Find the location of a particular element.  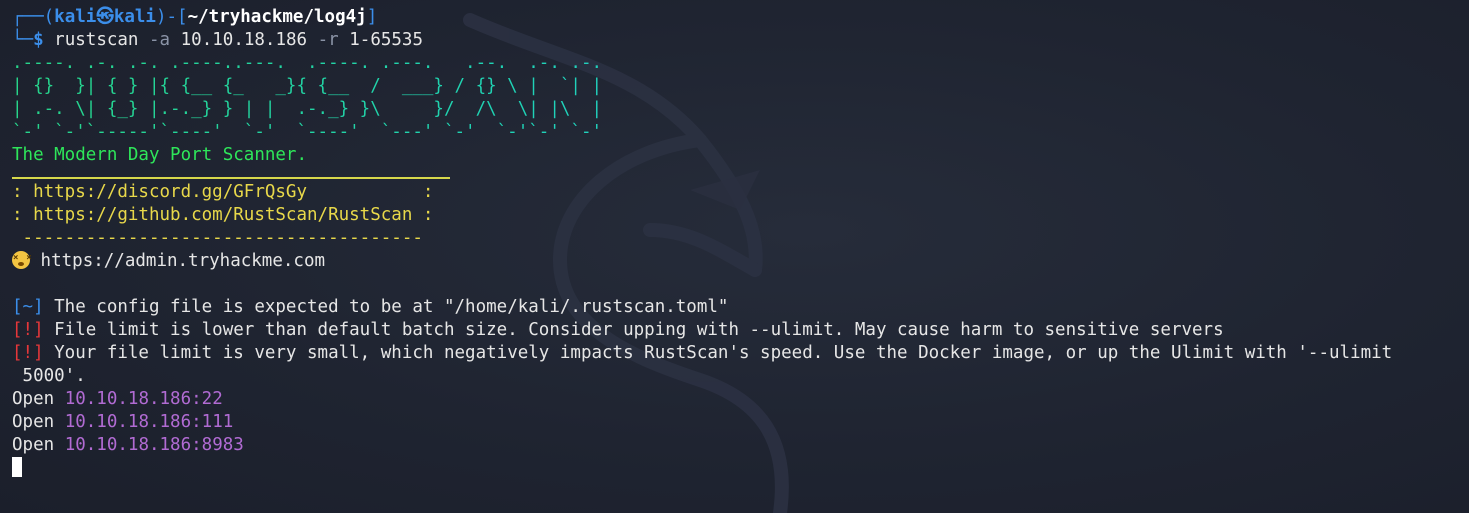

open-port-address: 10.10.18.186:8983 is located at coordinates (154, 445).